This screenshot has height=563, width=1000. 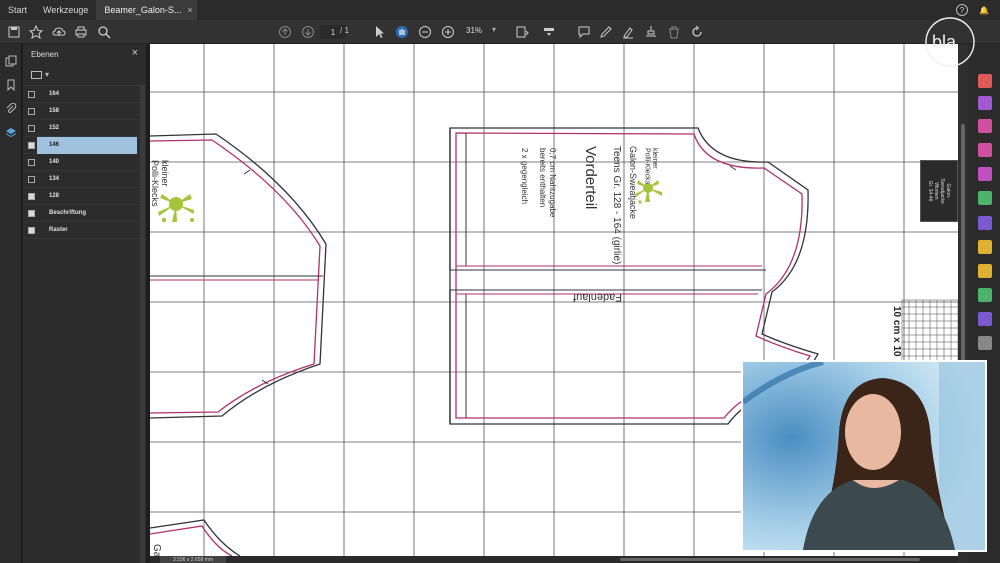 I want to click on logo-label-right-line: Polli-Klecks, so click(x=647, y=166).